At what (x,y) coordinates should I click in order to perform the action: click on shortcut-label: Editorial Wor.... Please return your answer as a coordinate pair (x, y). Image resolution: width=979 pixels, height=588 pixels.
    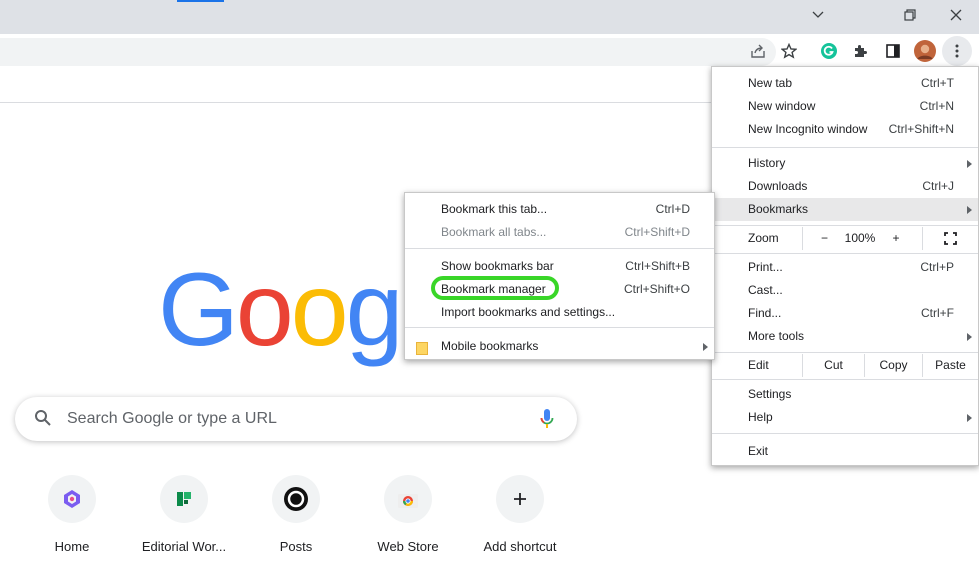
    Looking at the image, I should click on (184, 546).